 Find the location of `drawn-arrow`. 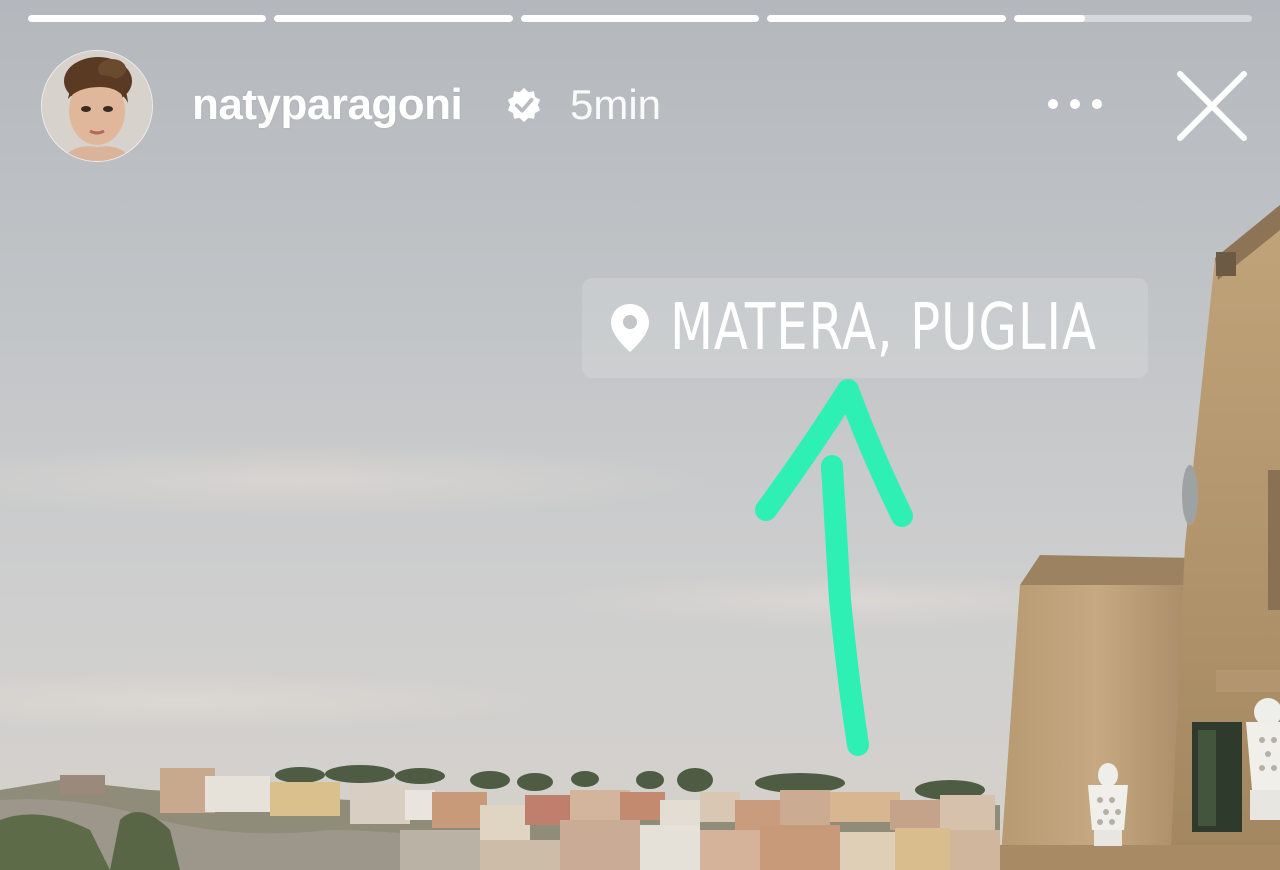

drawn-arrow is located at coordinates (834, 567).